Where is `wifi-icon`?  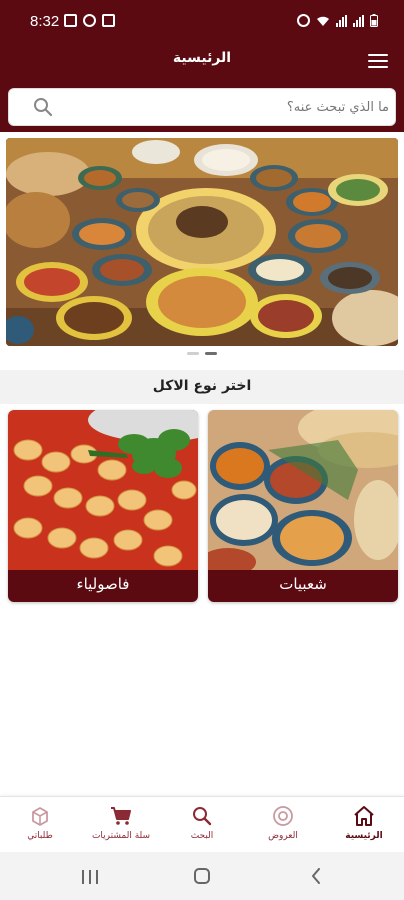
wifi-icon is located at coordinates (323, 21).